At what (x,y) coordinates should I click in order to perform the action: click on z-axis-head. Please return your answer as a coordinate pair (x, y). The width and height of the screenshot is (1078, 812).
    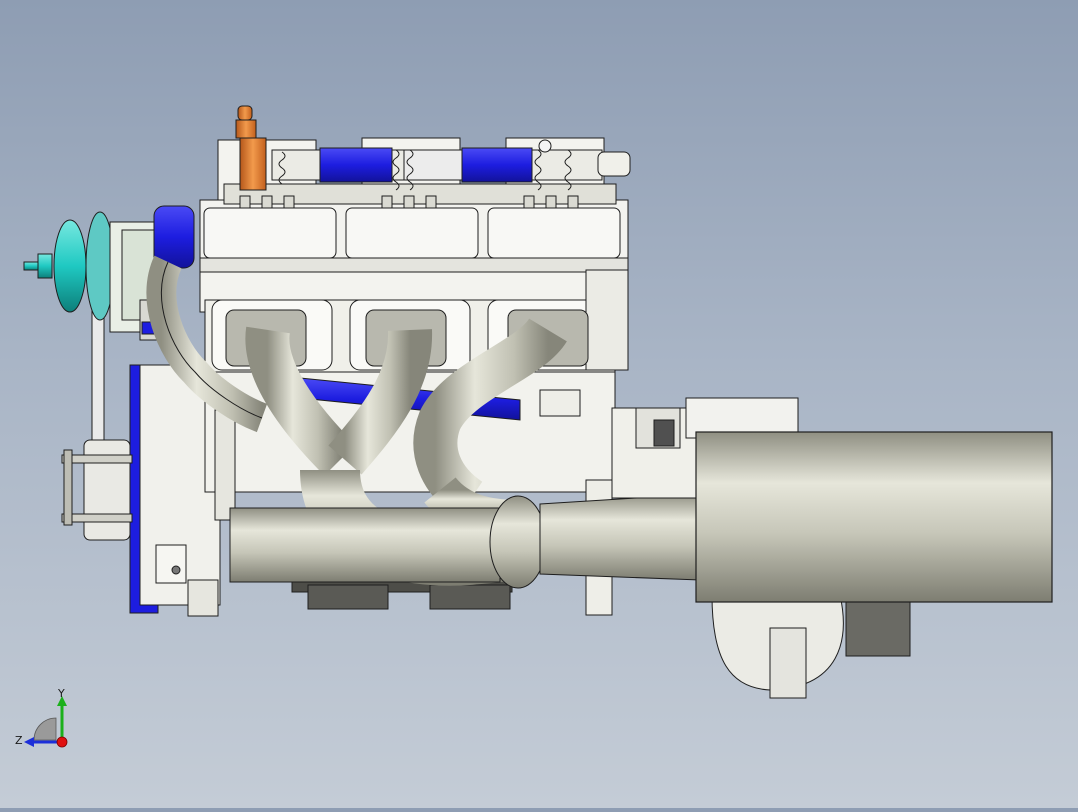
    Looking at the image, I should click on (29, 742).